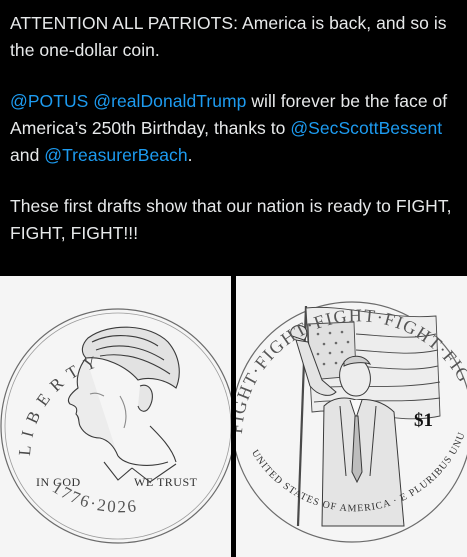 The image size is (467, 557). What do you see at coordinates (115, 155) in the screenshot?
I see `mention-beach-link: @TreasurerBeach` at bounding box center [115, 155].